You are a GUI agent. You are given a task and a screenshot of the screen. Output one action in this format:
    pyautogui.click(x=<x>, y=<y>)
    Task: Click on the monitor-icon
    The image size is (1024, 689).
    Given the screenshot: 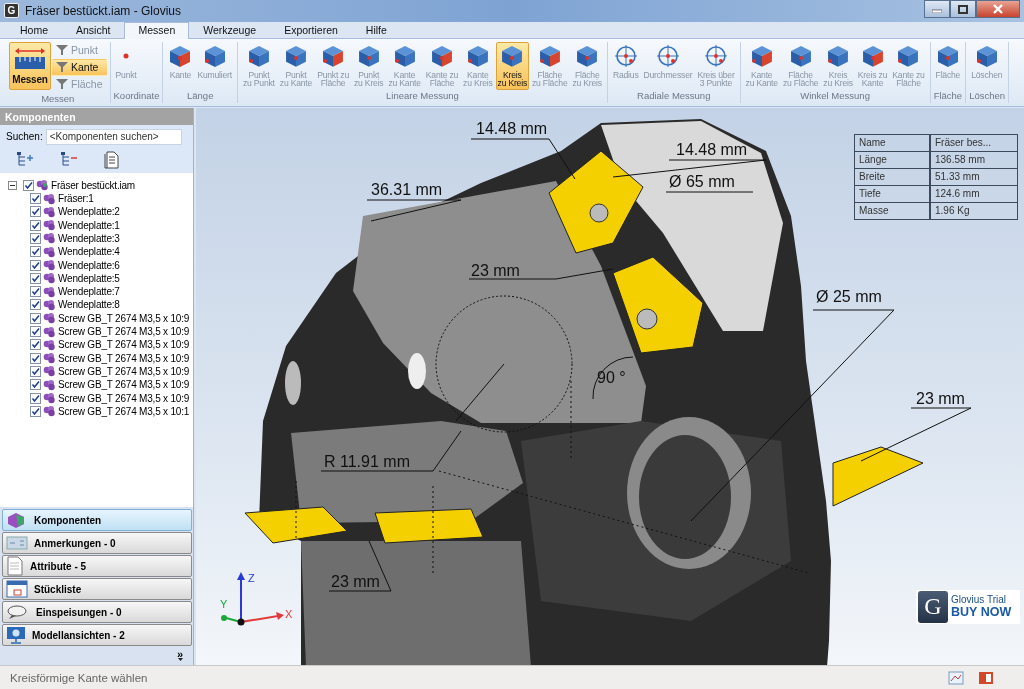 What is the action you would take?
    pyautogui.click(x=16, y=635)
    